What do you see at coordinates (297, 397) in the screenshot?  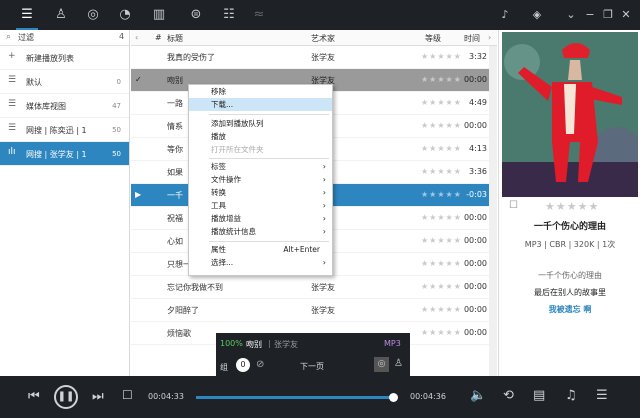 I see `progress-track` at bounding box center [297, 397].